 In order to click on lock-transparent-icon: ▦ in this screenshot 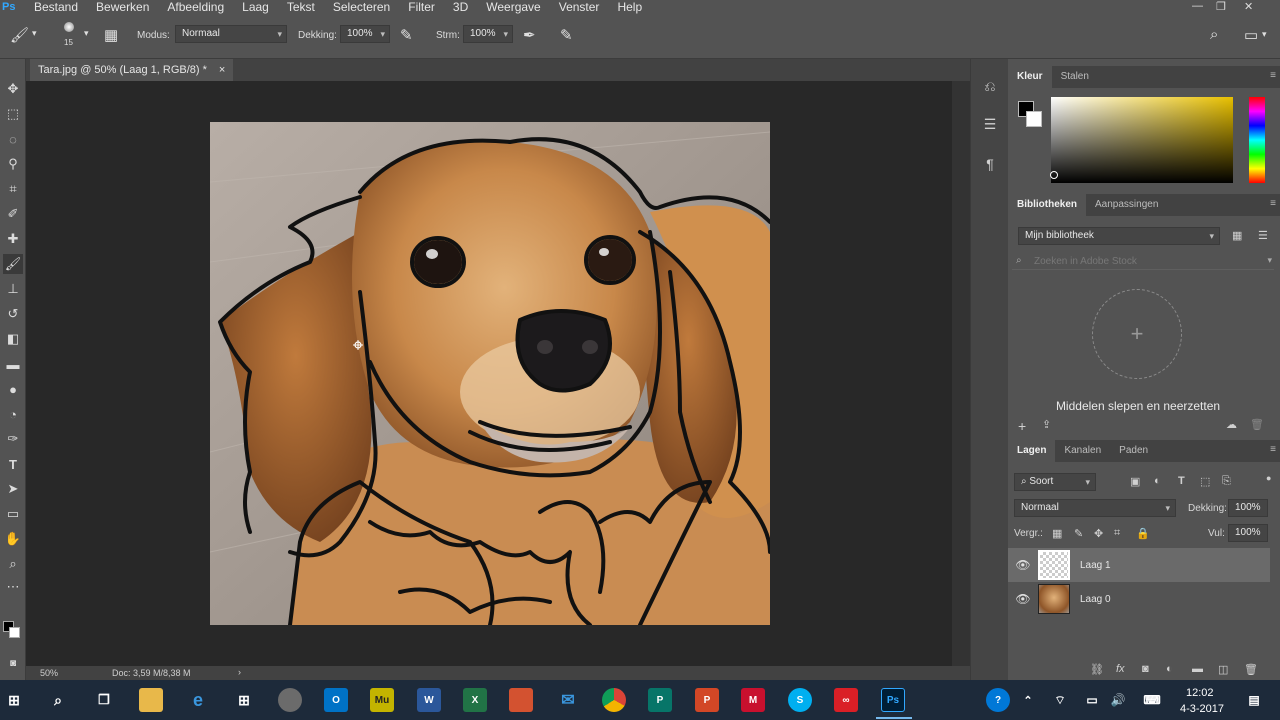, I will do `click(1057, 533)`.